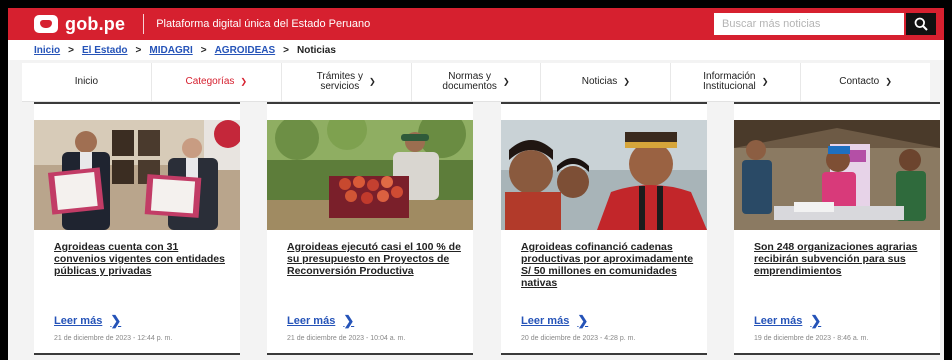 The height and width of the screenshot is (360, 952). I want to click on nav-label: Inicio, so click(86, 81).